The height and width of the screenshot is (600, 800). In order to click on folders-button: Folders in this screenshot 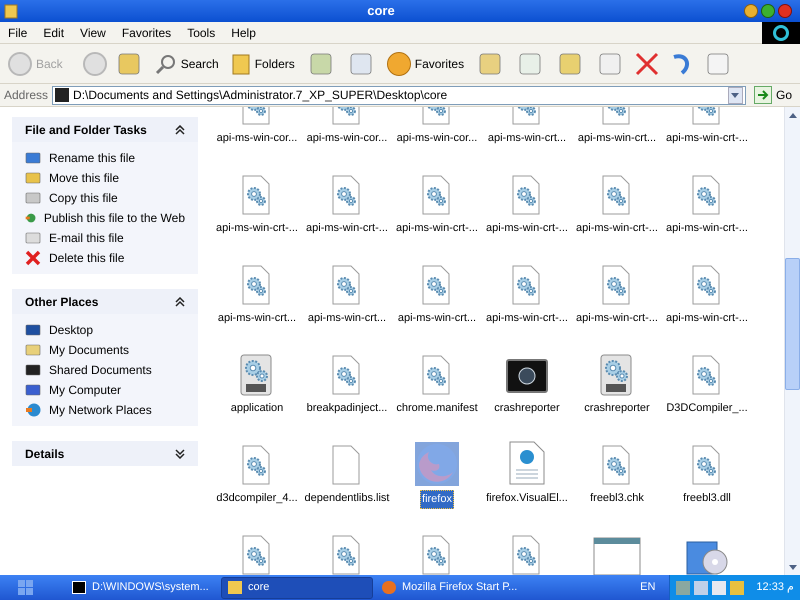, I will do `click(262, 63)`.